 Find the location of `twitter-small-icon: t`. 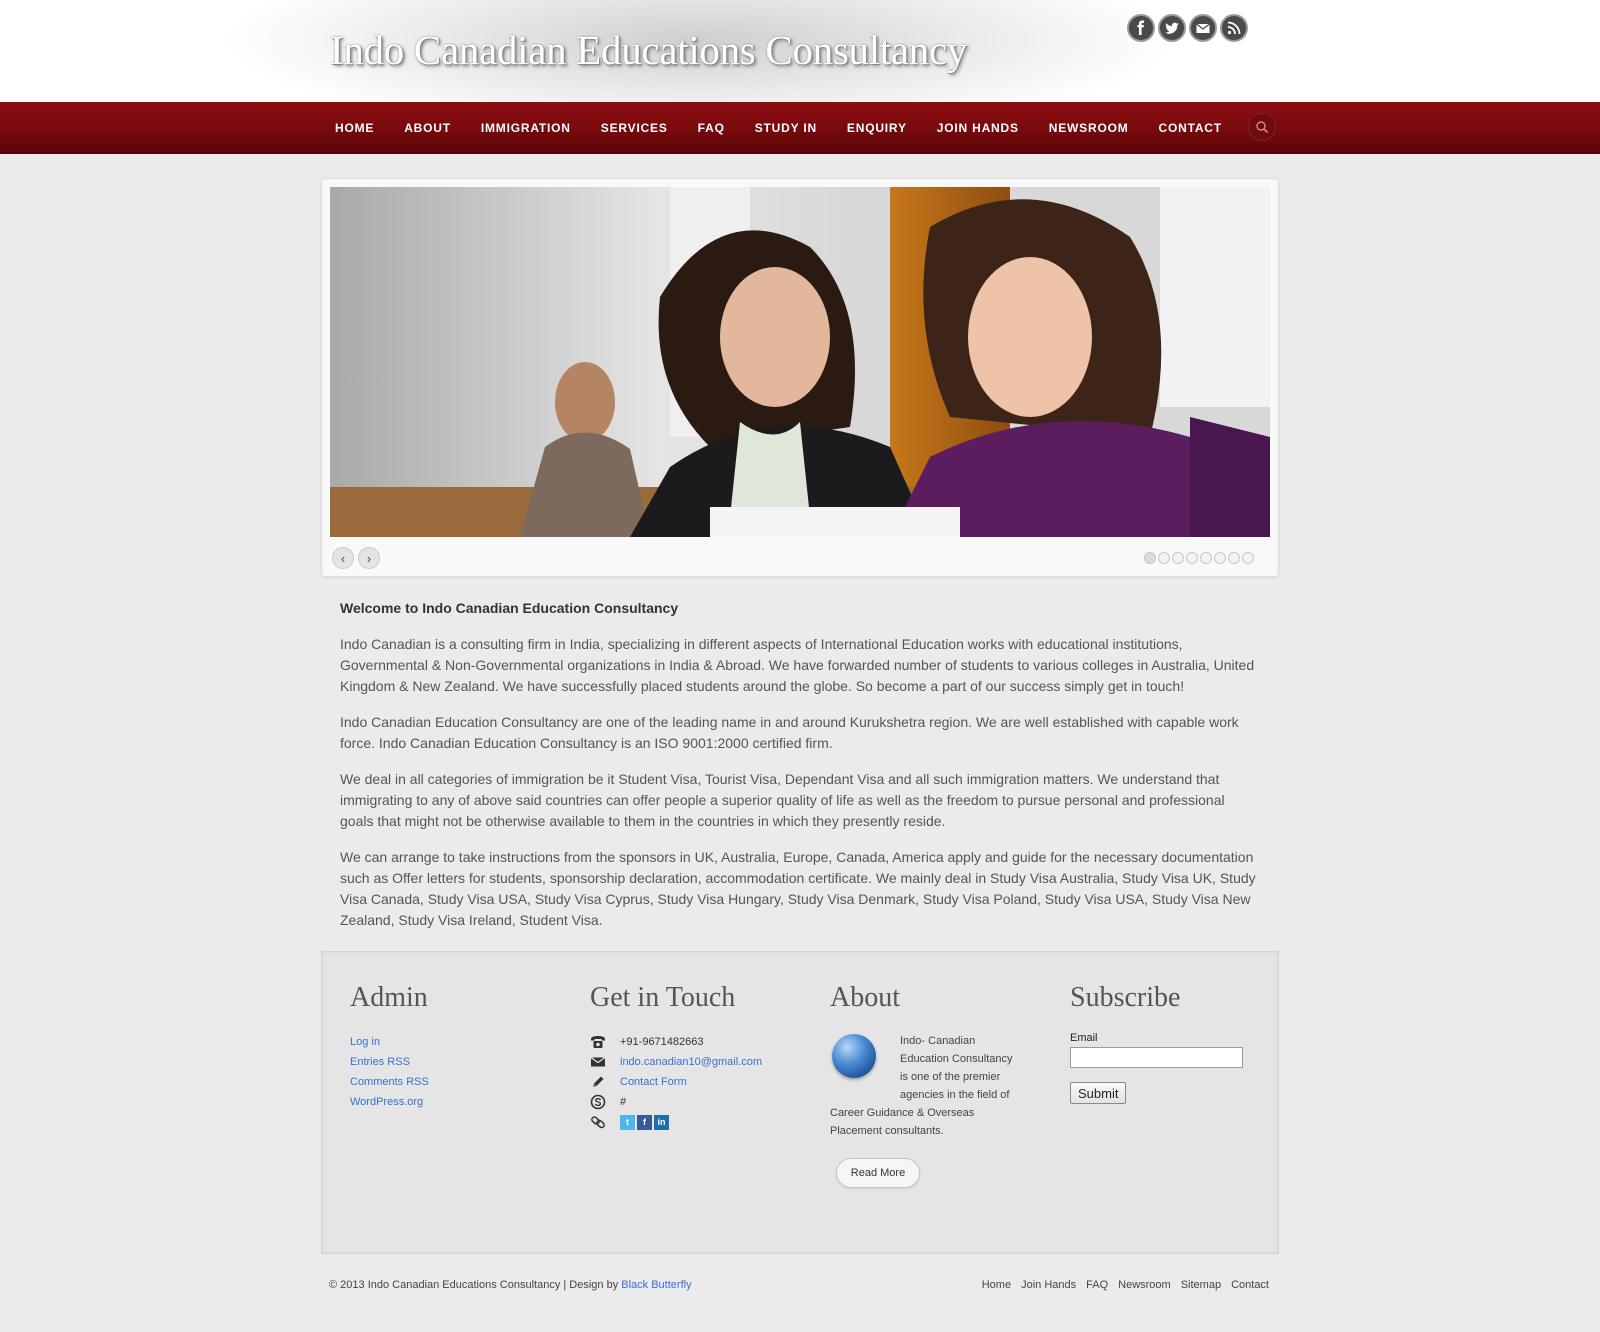

twitter-small-icon: t is located at coordinates (627, 1122).